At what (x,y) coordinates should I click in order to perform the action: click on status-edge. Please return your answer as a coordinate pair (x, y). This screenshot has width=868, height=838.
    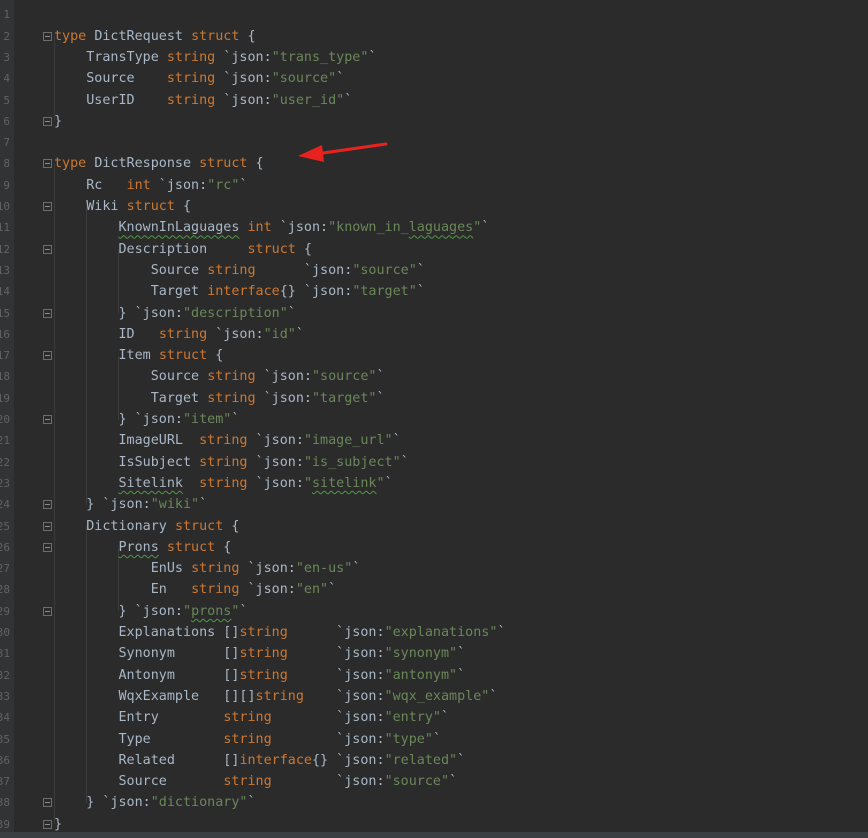
    Looking at the image, I should click on (434, 835).